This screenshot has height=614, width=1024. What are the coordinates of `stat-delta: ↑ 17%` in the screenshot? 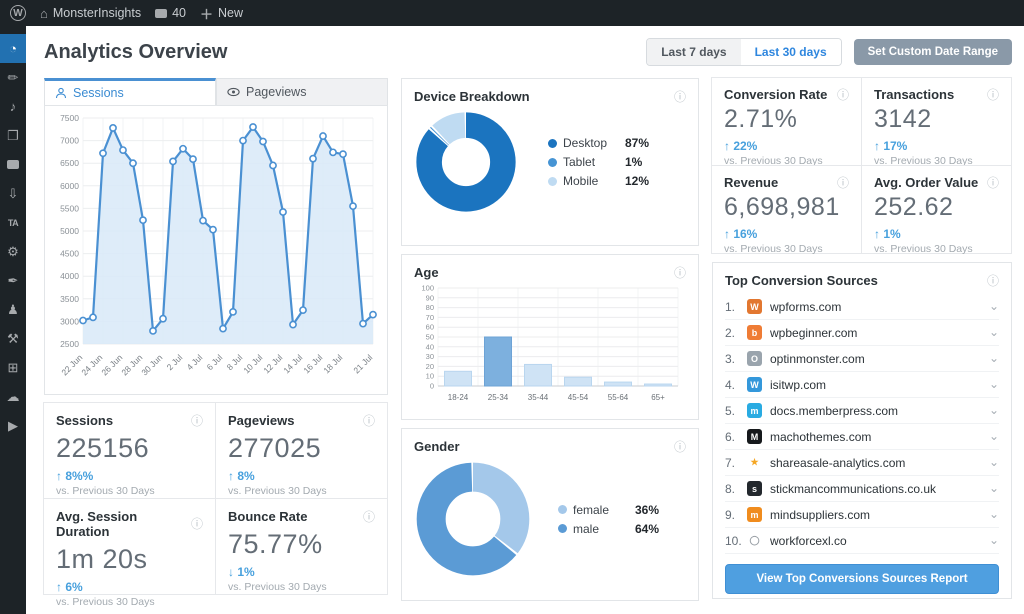 It's located at (891, 146).